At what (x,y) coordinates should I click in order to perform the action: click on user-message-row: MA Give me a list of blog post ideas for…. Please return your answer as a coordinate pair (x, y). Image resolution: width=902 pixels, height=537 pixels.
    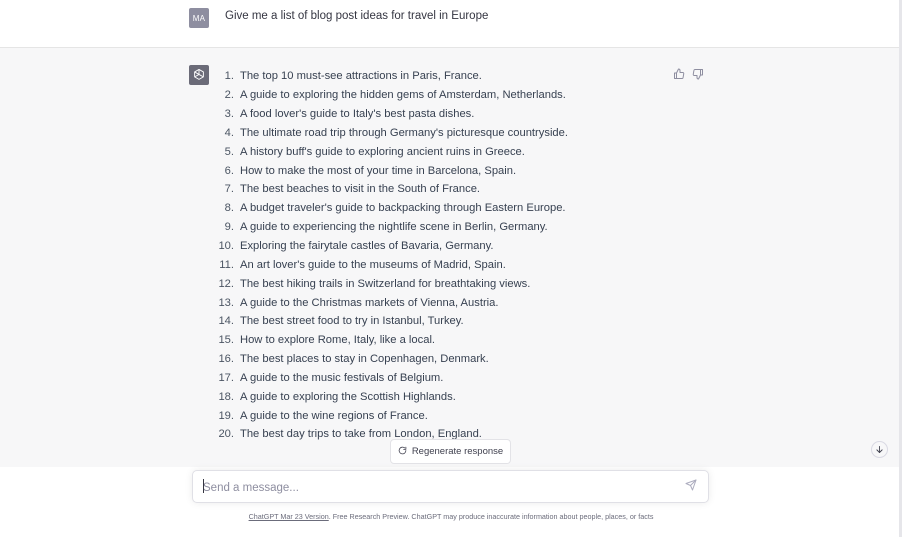
    Looking at the image, I should click on (451, 24).